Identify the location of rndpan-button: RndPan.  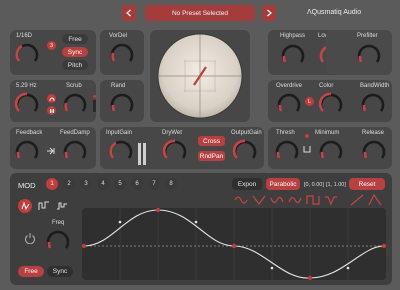
(211, 156).